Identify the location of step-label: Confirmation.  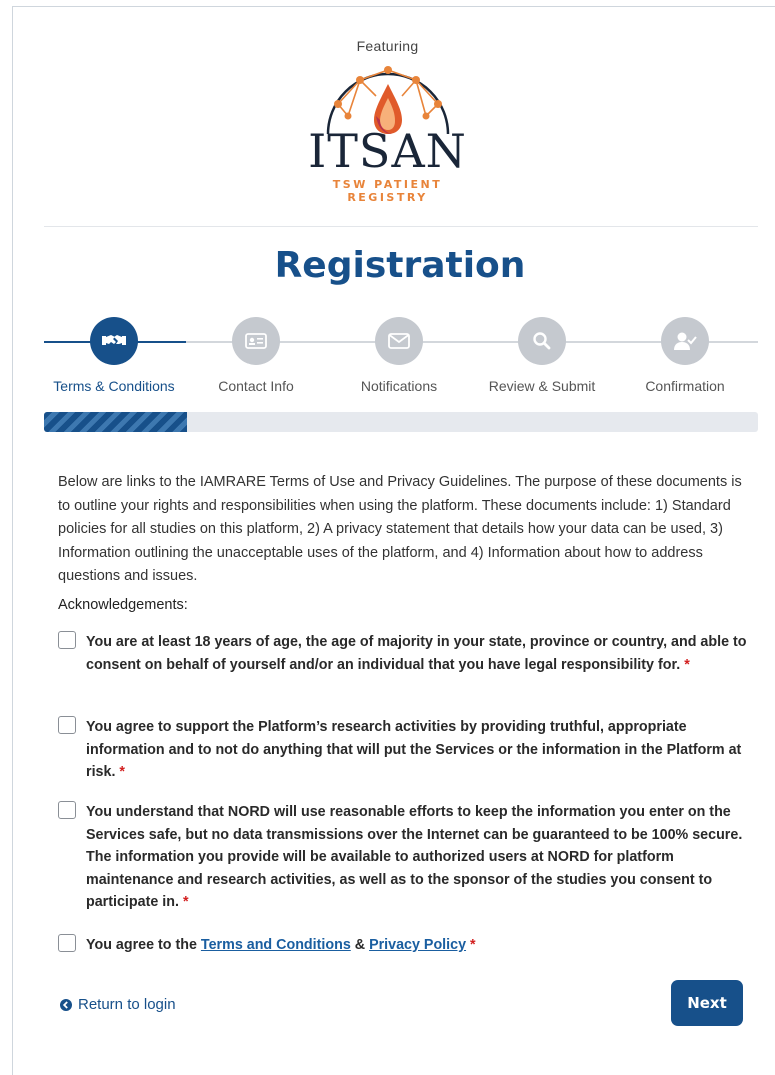
(685, 386).